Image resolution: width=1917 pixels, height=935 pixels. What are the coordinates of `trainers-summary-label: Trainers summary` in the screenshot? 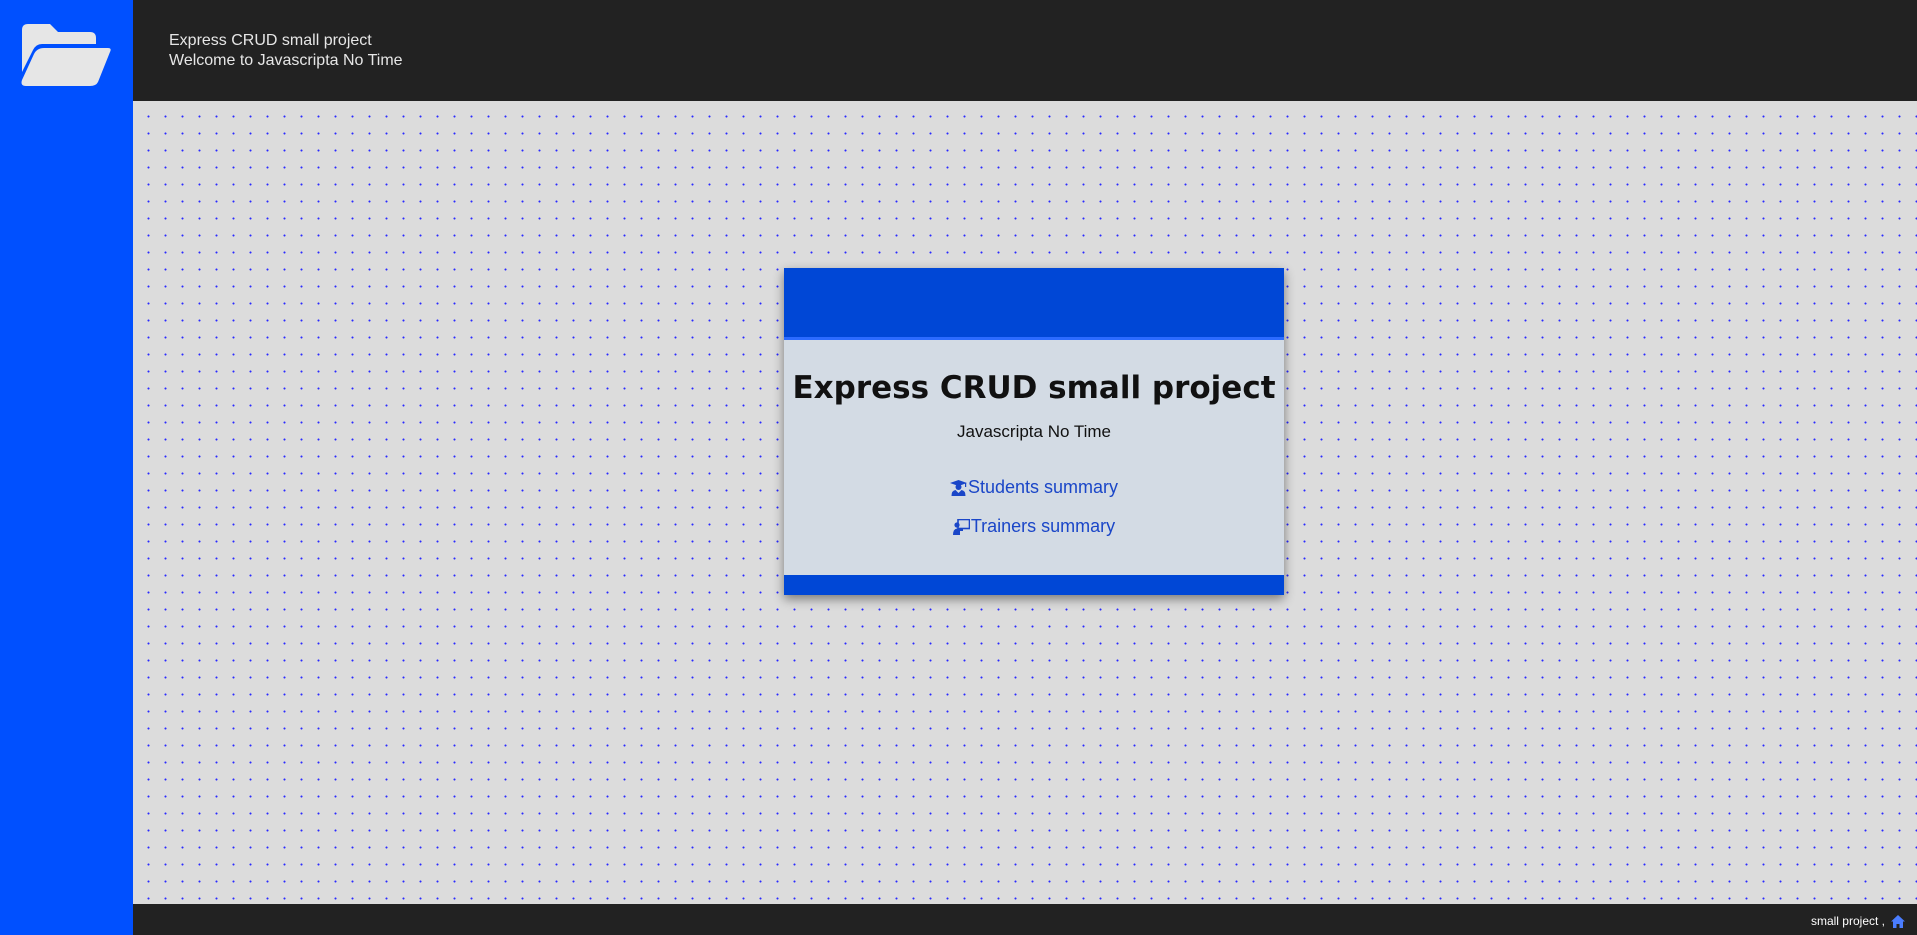 It's located at (1043, 526).